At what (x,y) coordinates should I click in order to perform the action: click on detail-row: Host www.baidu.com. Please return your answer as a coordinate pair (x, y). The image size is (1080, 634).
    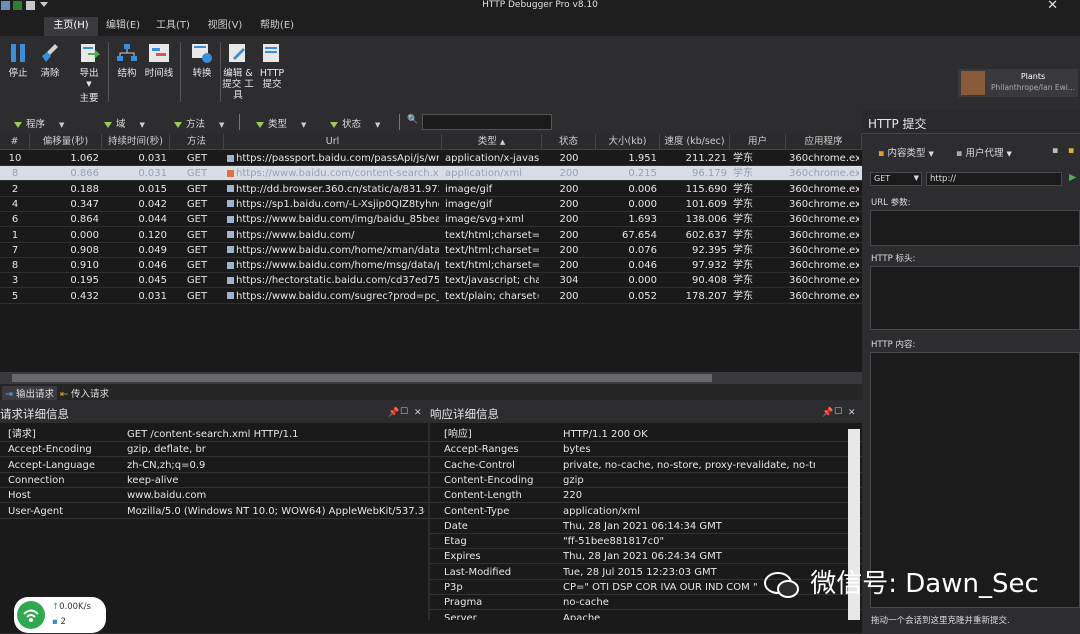
    Looking at the image, I should click on (214, 496).